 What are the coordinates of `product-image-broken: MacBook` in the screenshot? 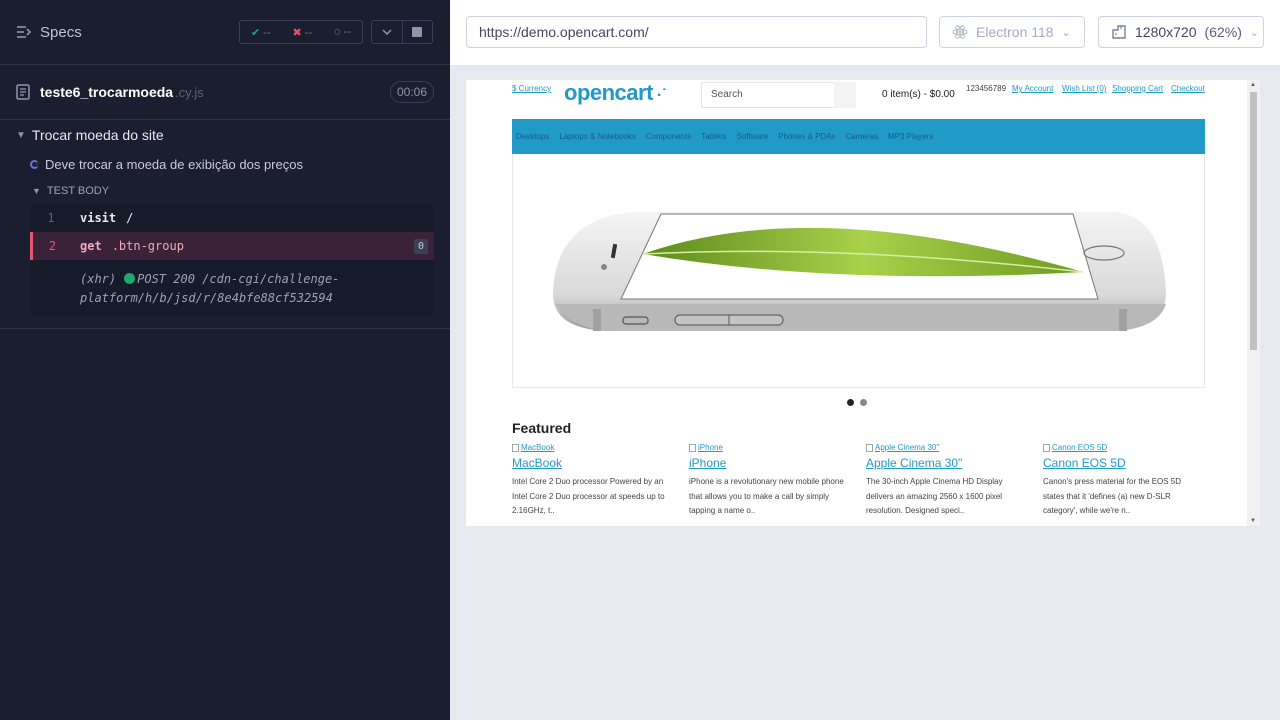 It's located at (600, 447).